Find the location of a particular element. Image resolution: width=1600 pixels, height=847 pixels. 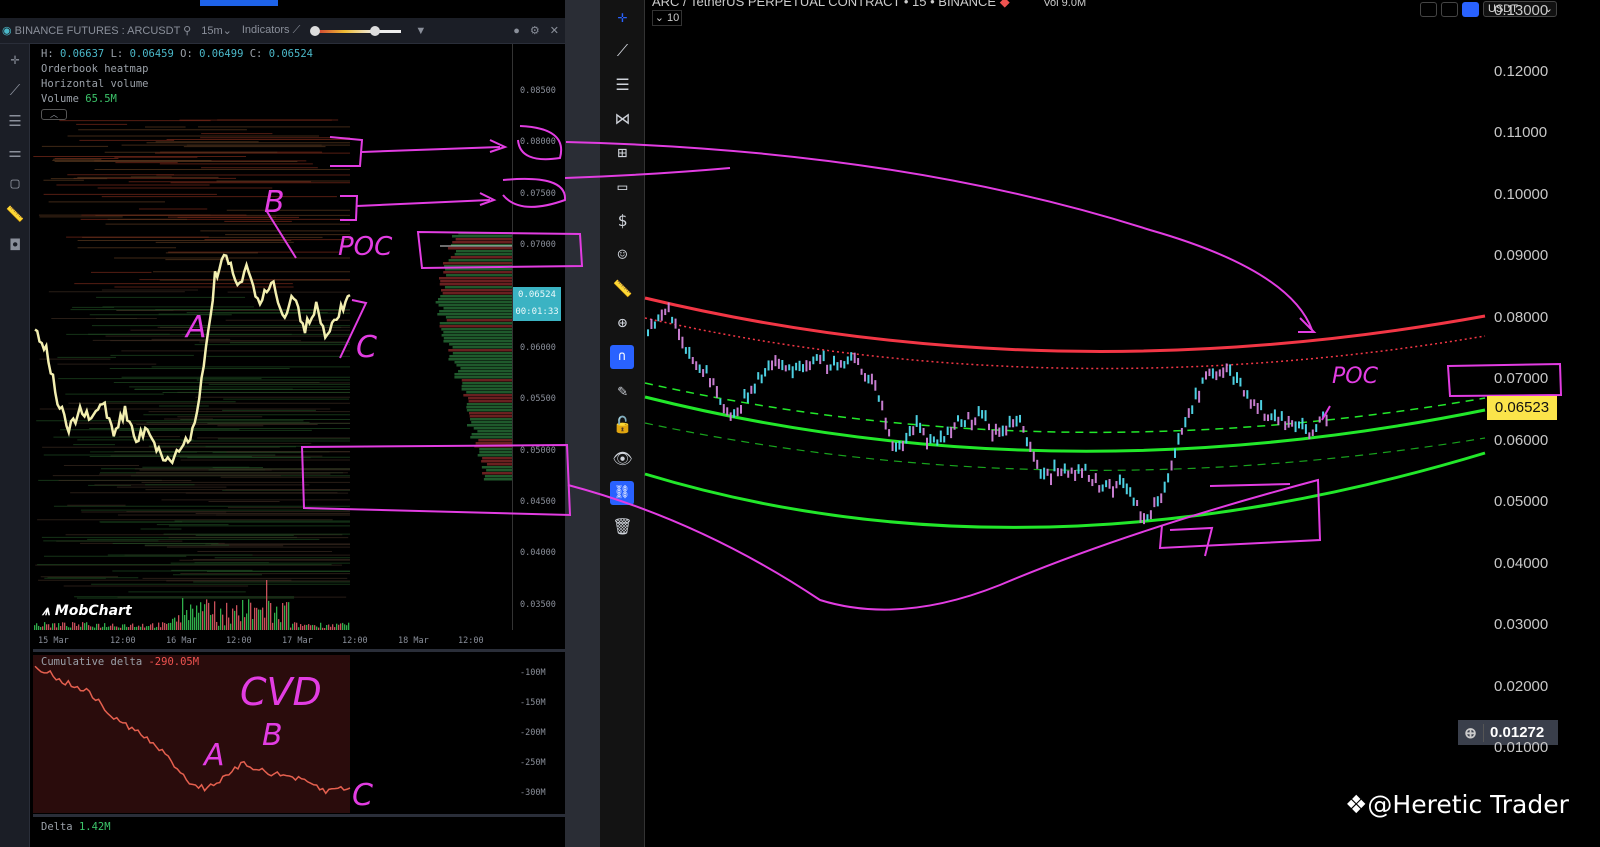

watermark: ❖@Heretic Trader is located at coordinates (1457, 804).